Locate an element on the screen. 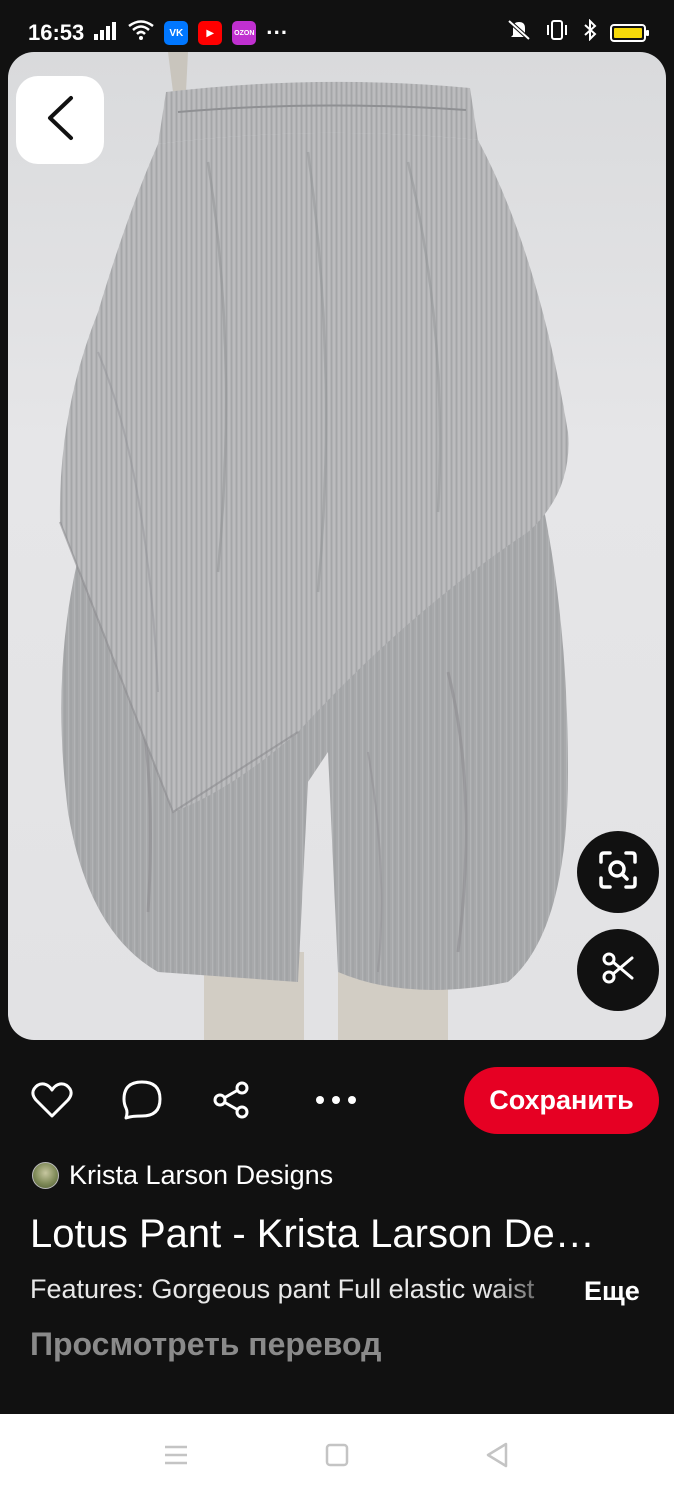  system-nav-bar is located at coordinates (337, 1456).